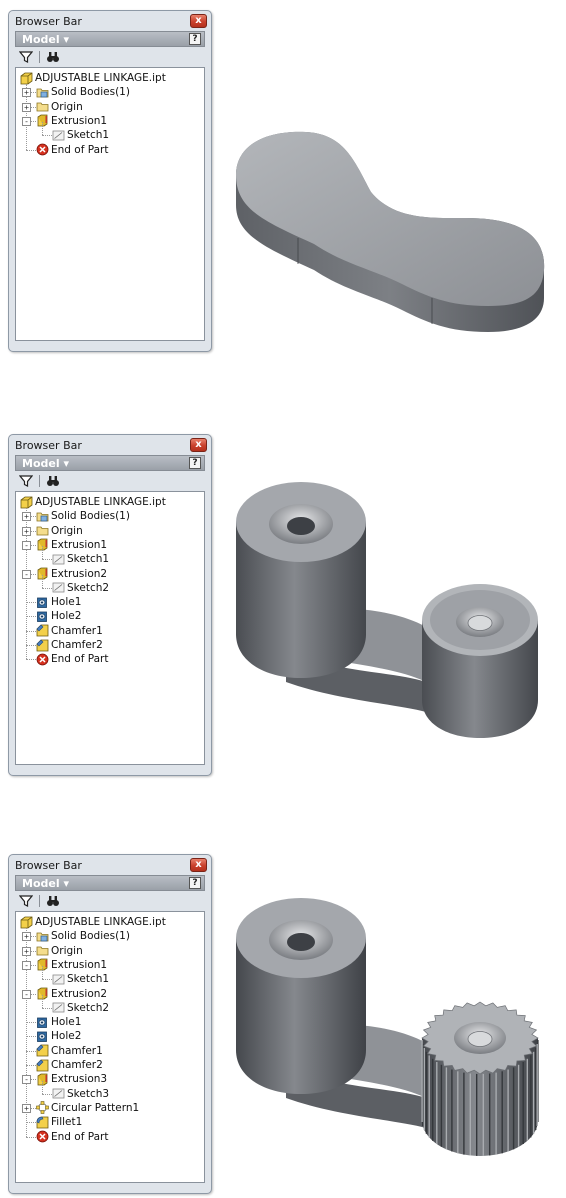 The image size is (566, 1198). What do you see at coordinates (45, 463) in the screenshot?
I see `model-label: Model ▾` at bounding box center [45, 463].